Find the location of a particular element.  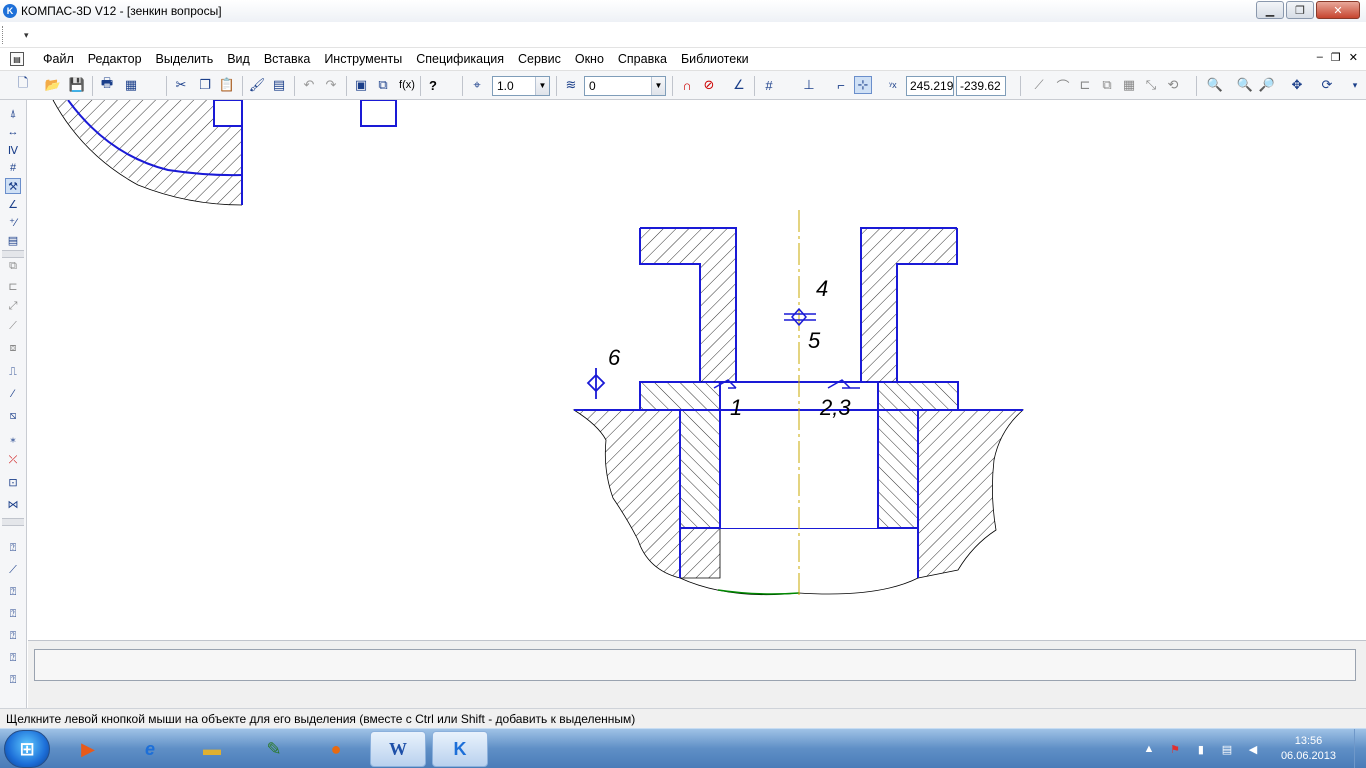

tray-expand-icon: ▲ is located at coordinates (1149, 749).